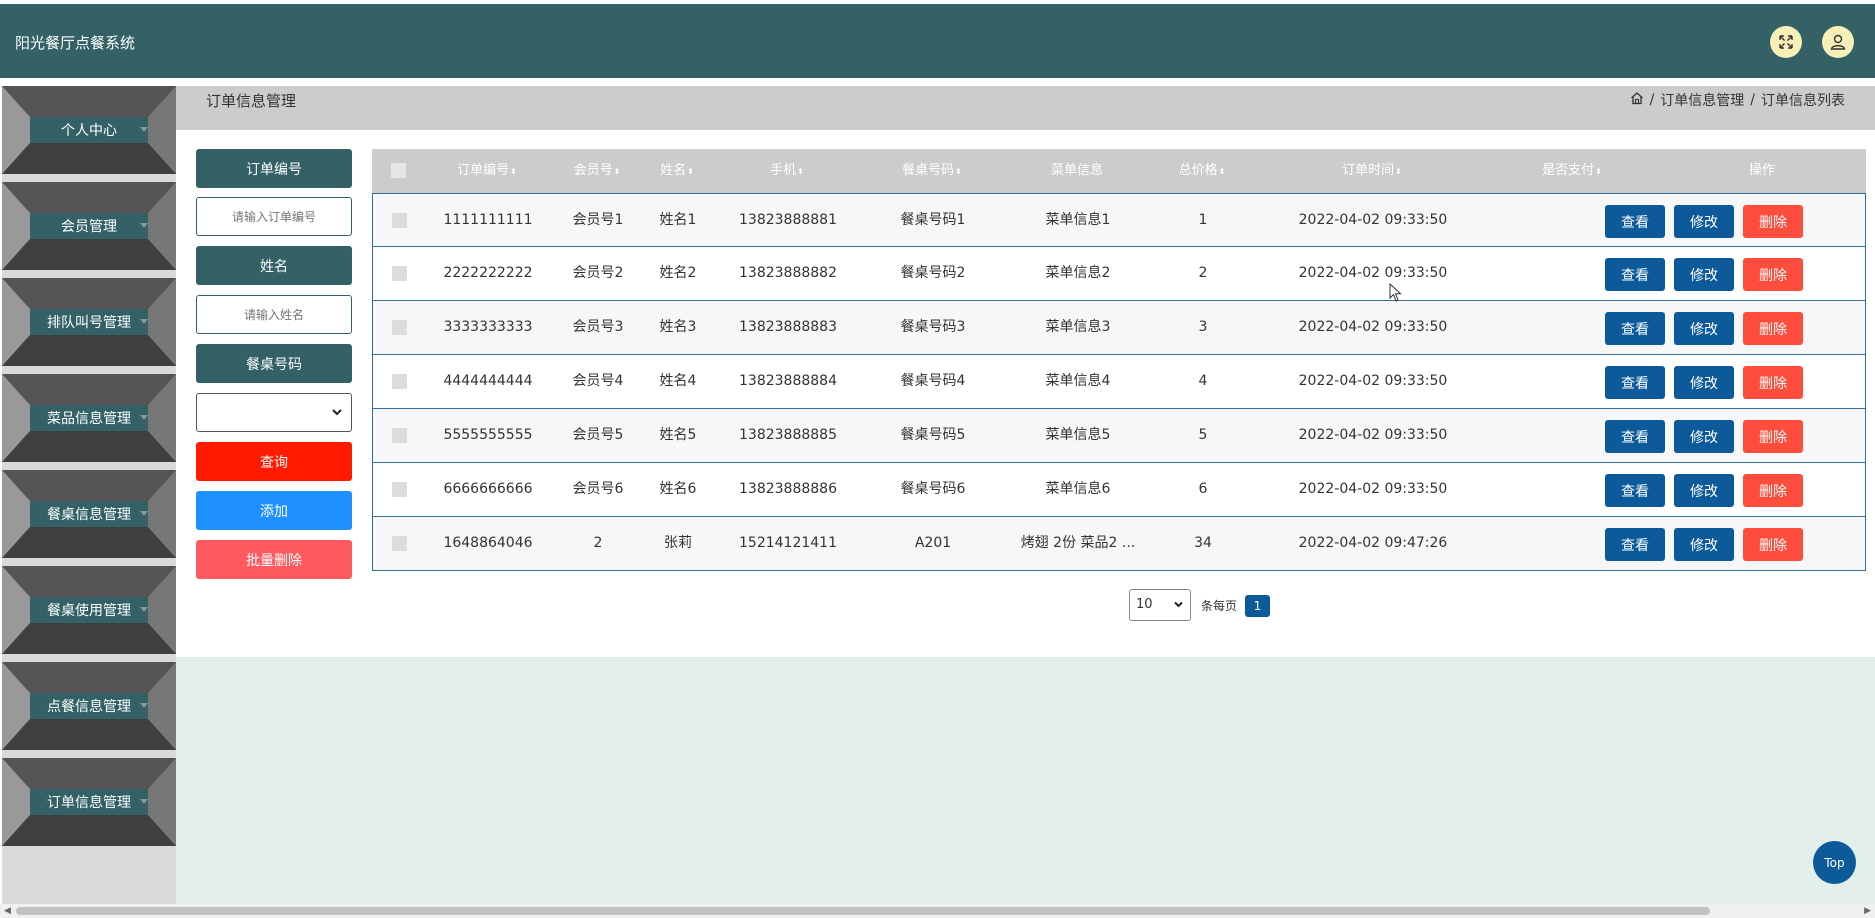  I want to click on cell-order-no: 2222222222, so click(488, 273).